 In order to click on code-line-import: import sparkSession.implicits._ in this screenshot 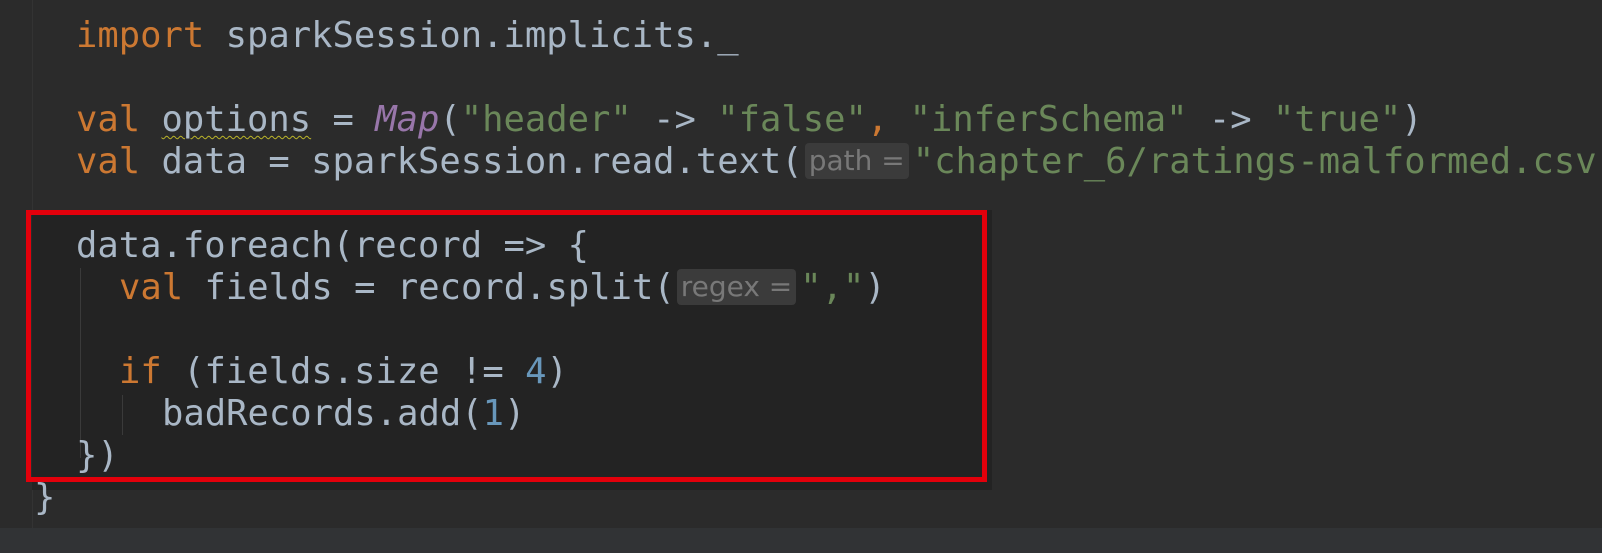, I will do `click(407, 35)`.